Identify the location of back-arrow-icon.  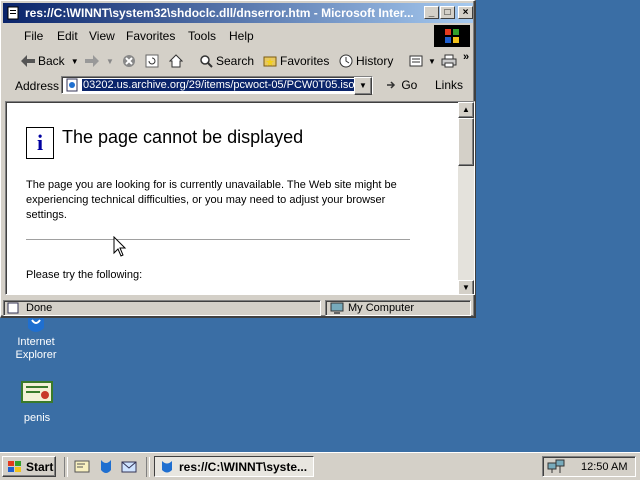
(28, 61).